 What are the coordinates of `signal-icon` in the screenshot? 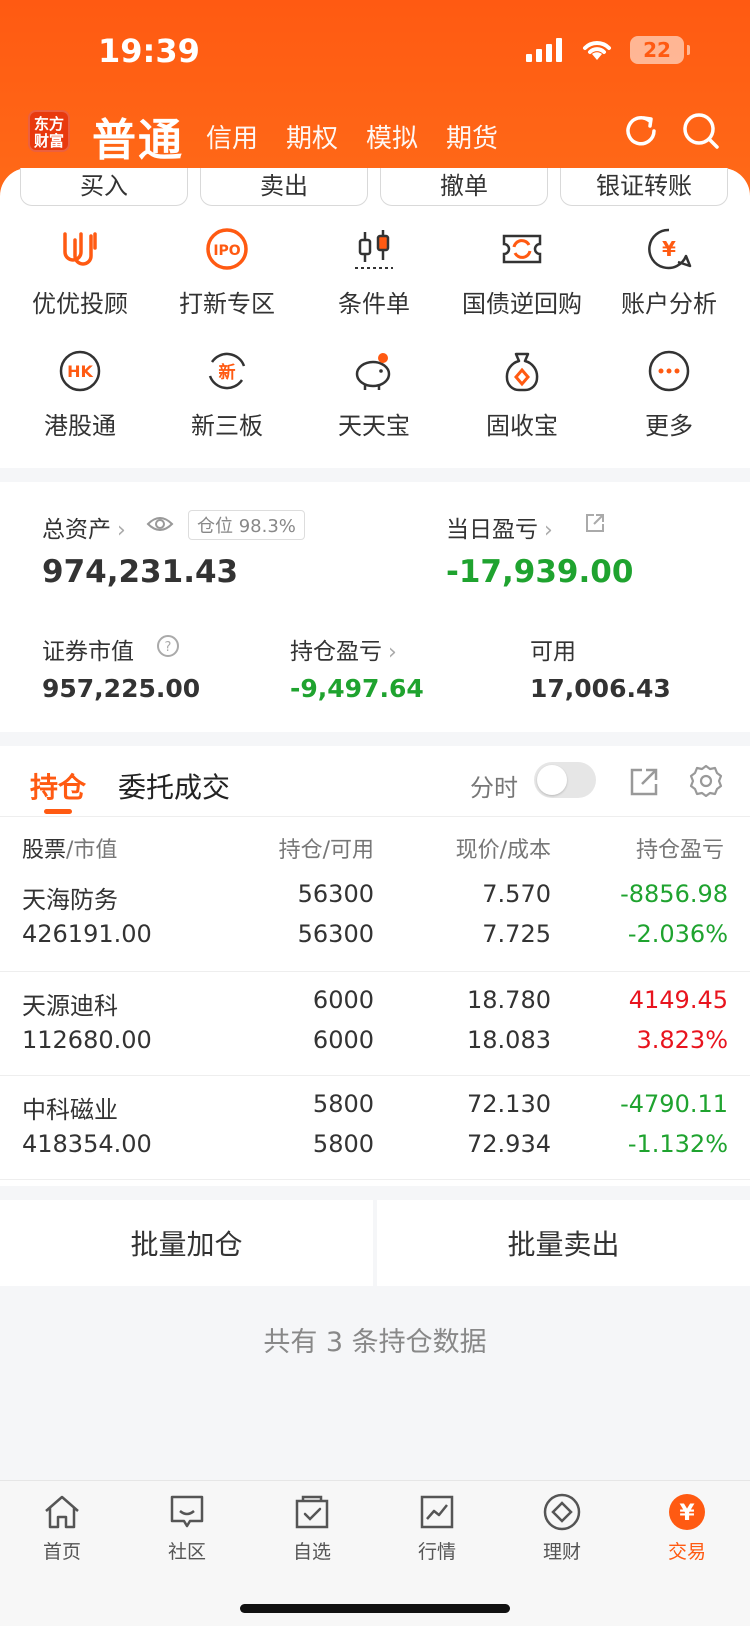 It's located at (544, 50).